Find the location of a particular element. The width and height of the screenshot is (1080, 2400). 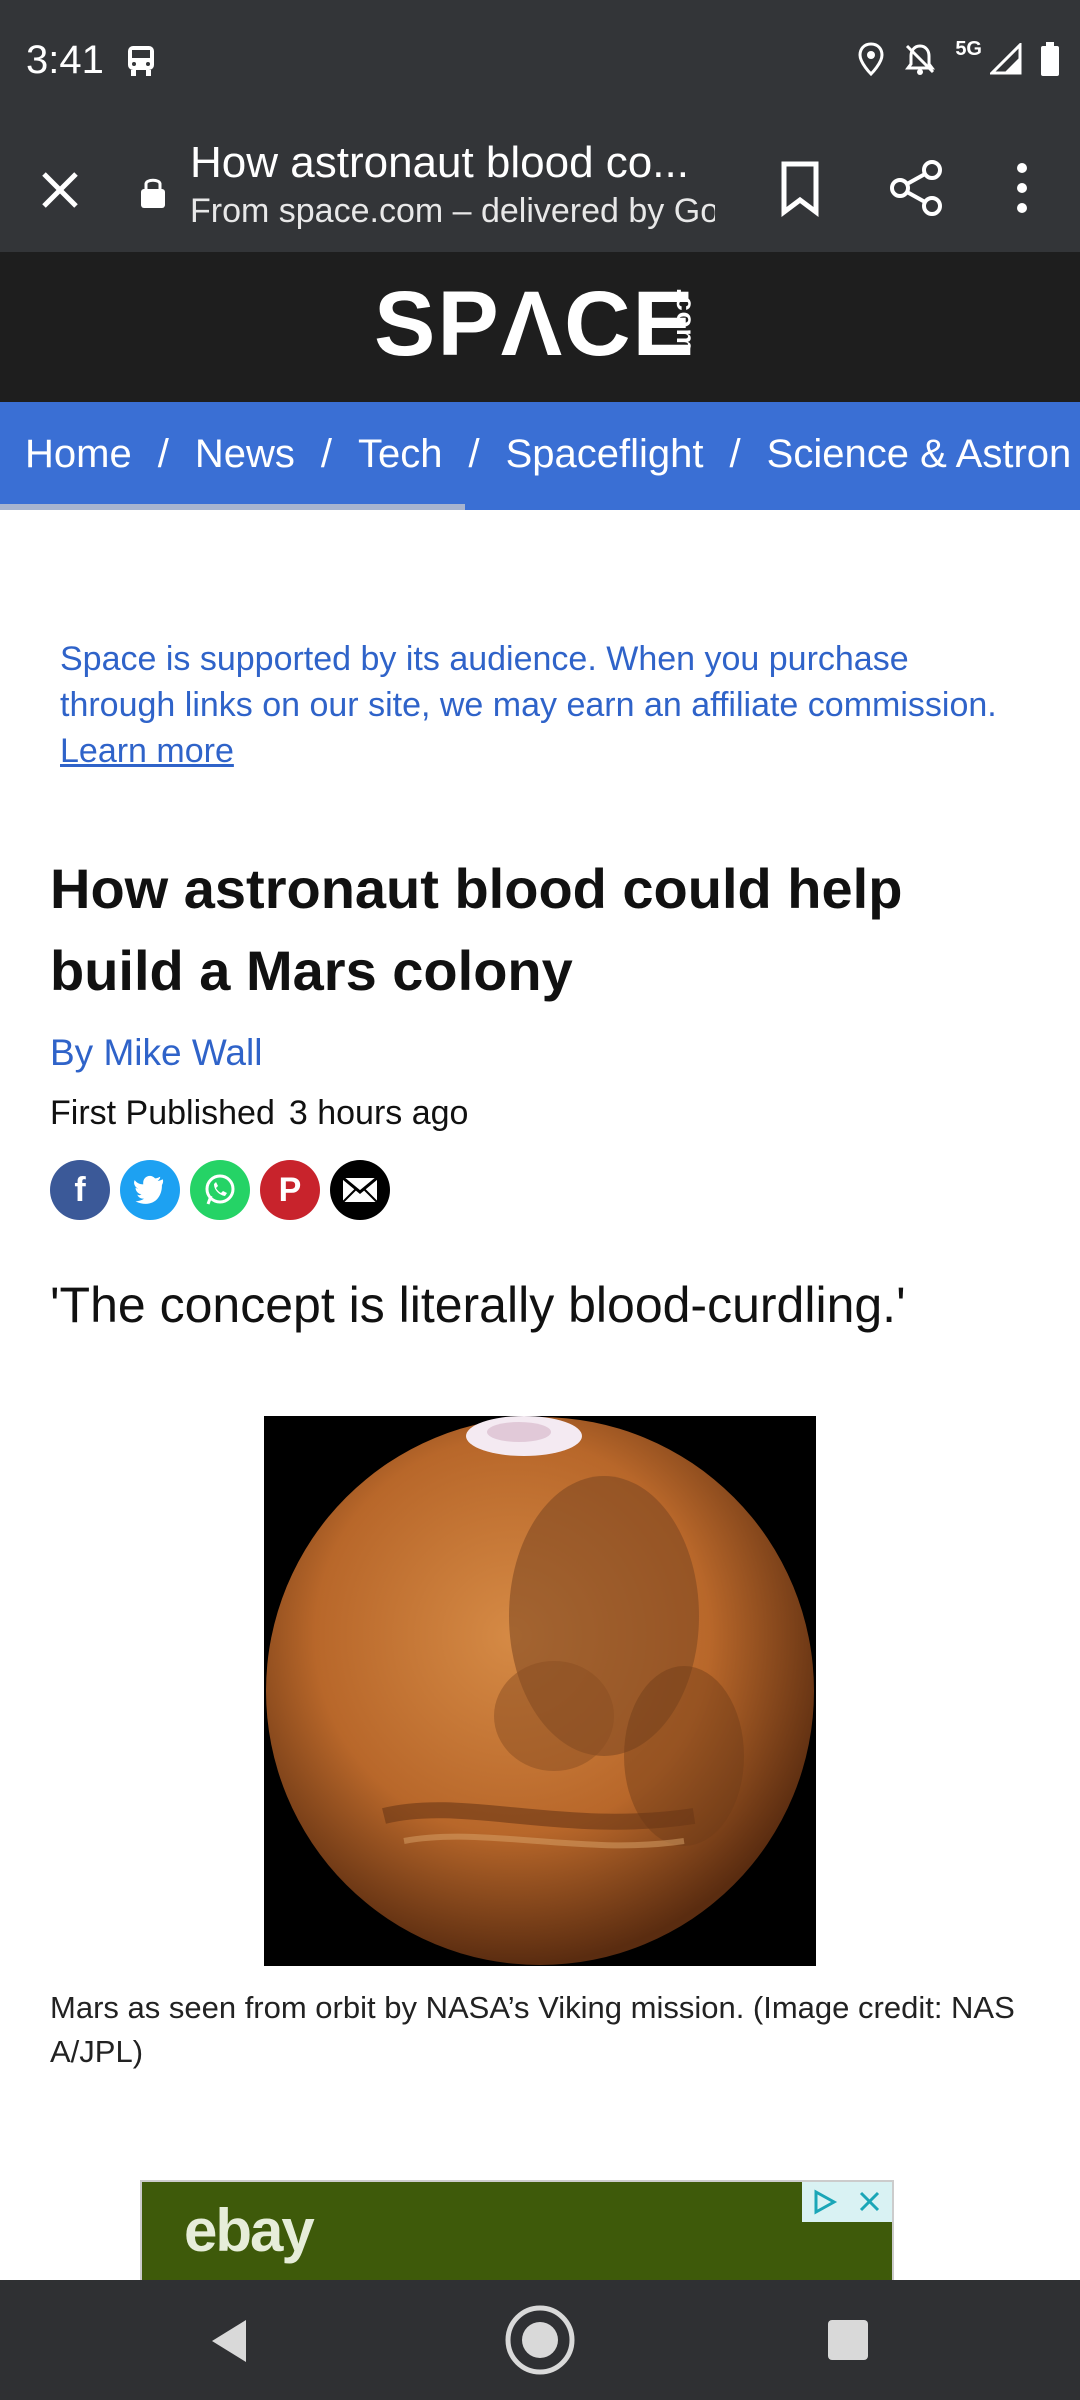

share-buttons: f P is located at coordinates (220, 1190).